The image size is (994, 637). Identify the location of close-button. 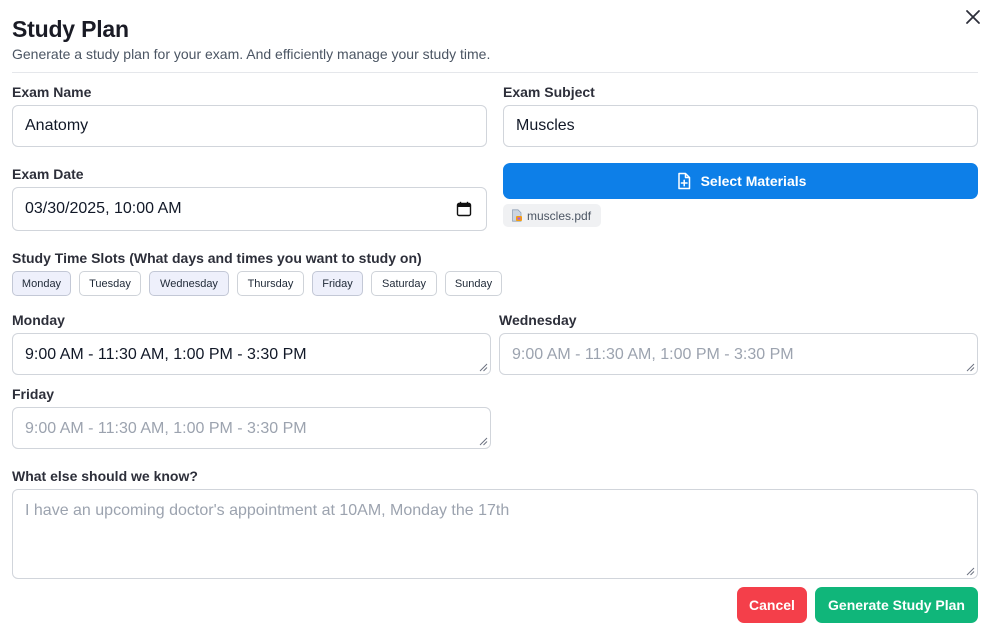
(973, 17).